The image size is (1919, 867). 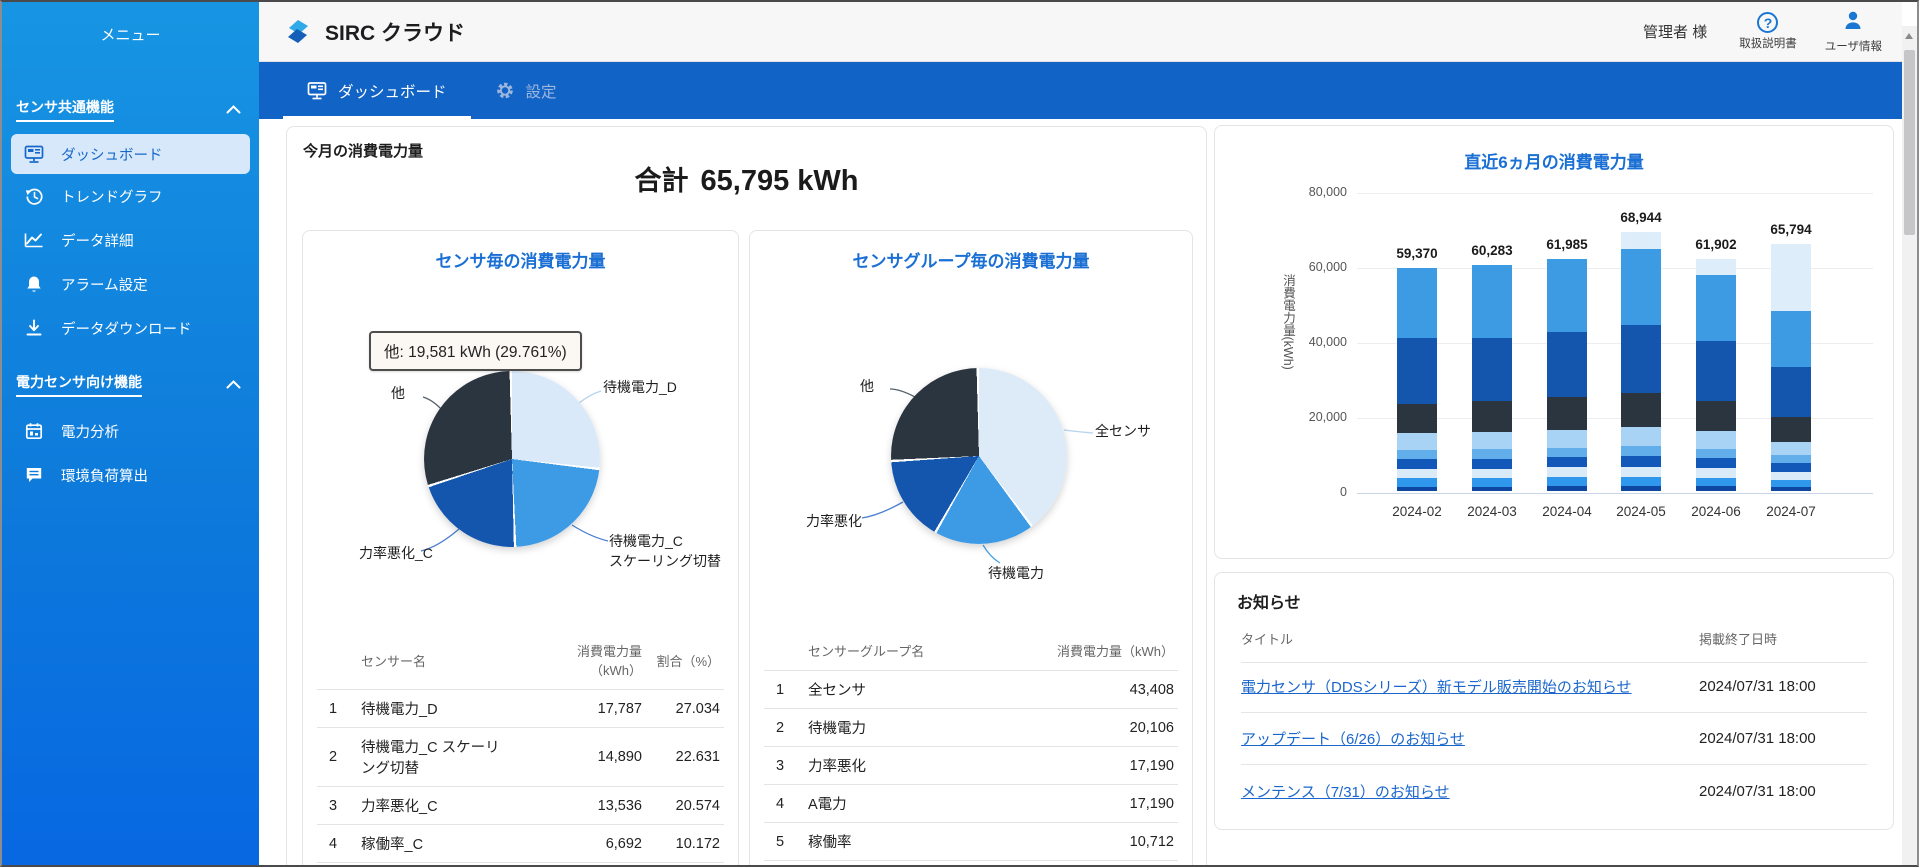 What do you see at coordinates (1716, 244) in the screenshot?
I see `bar-total-label: 61,902` at bounding box center [1716, 244].